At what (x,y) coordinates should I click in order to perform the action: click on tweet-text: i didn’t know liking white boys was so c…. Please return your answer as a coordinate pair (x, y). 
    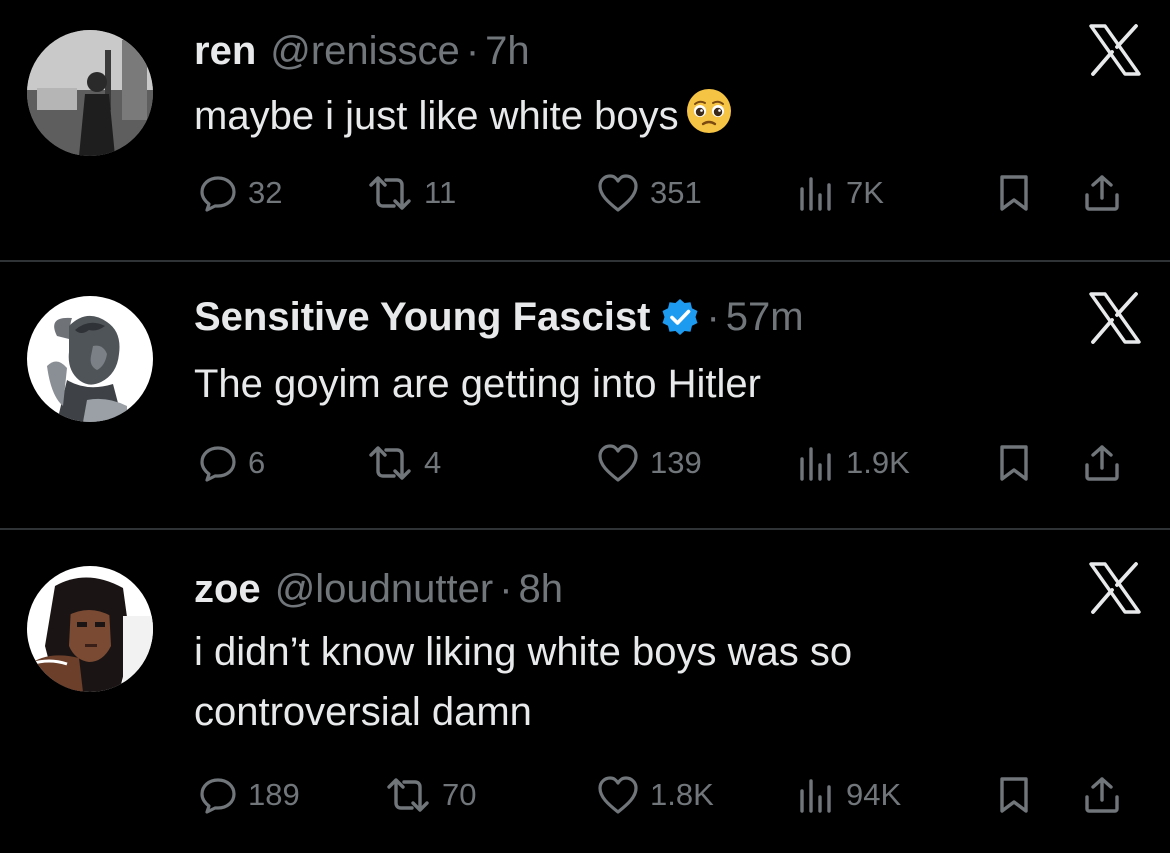
    Looking at the image, I should click on (624, 682).